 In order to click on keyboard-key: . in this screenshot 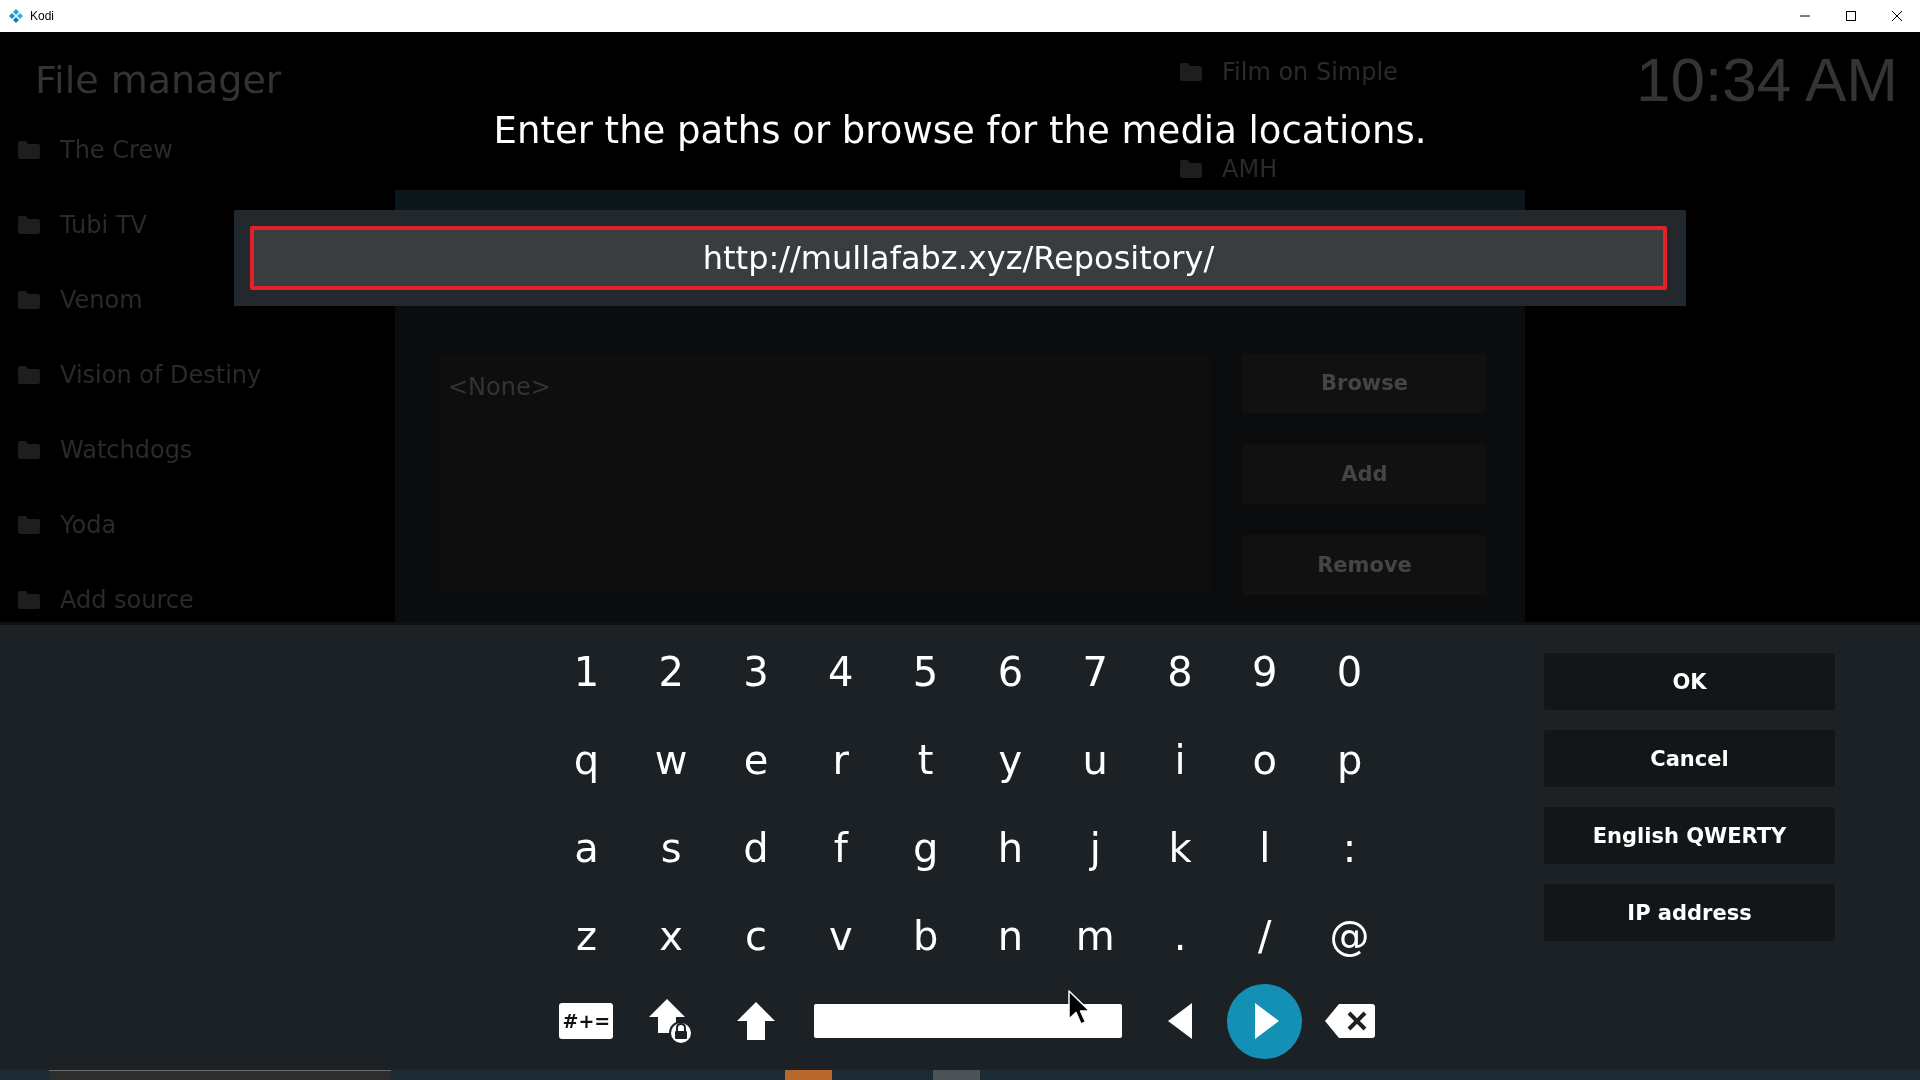, I will do `click(1180, 936)`.